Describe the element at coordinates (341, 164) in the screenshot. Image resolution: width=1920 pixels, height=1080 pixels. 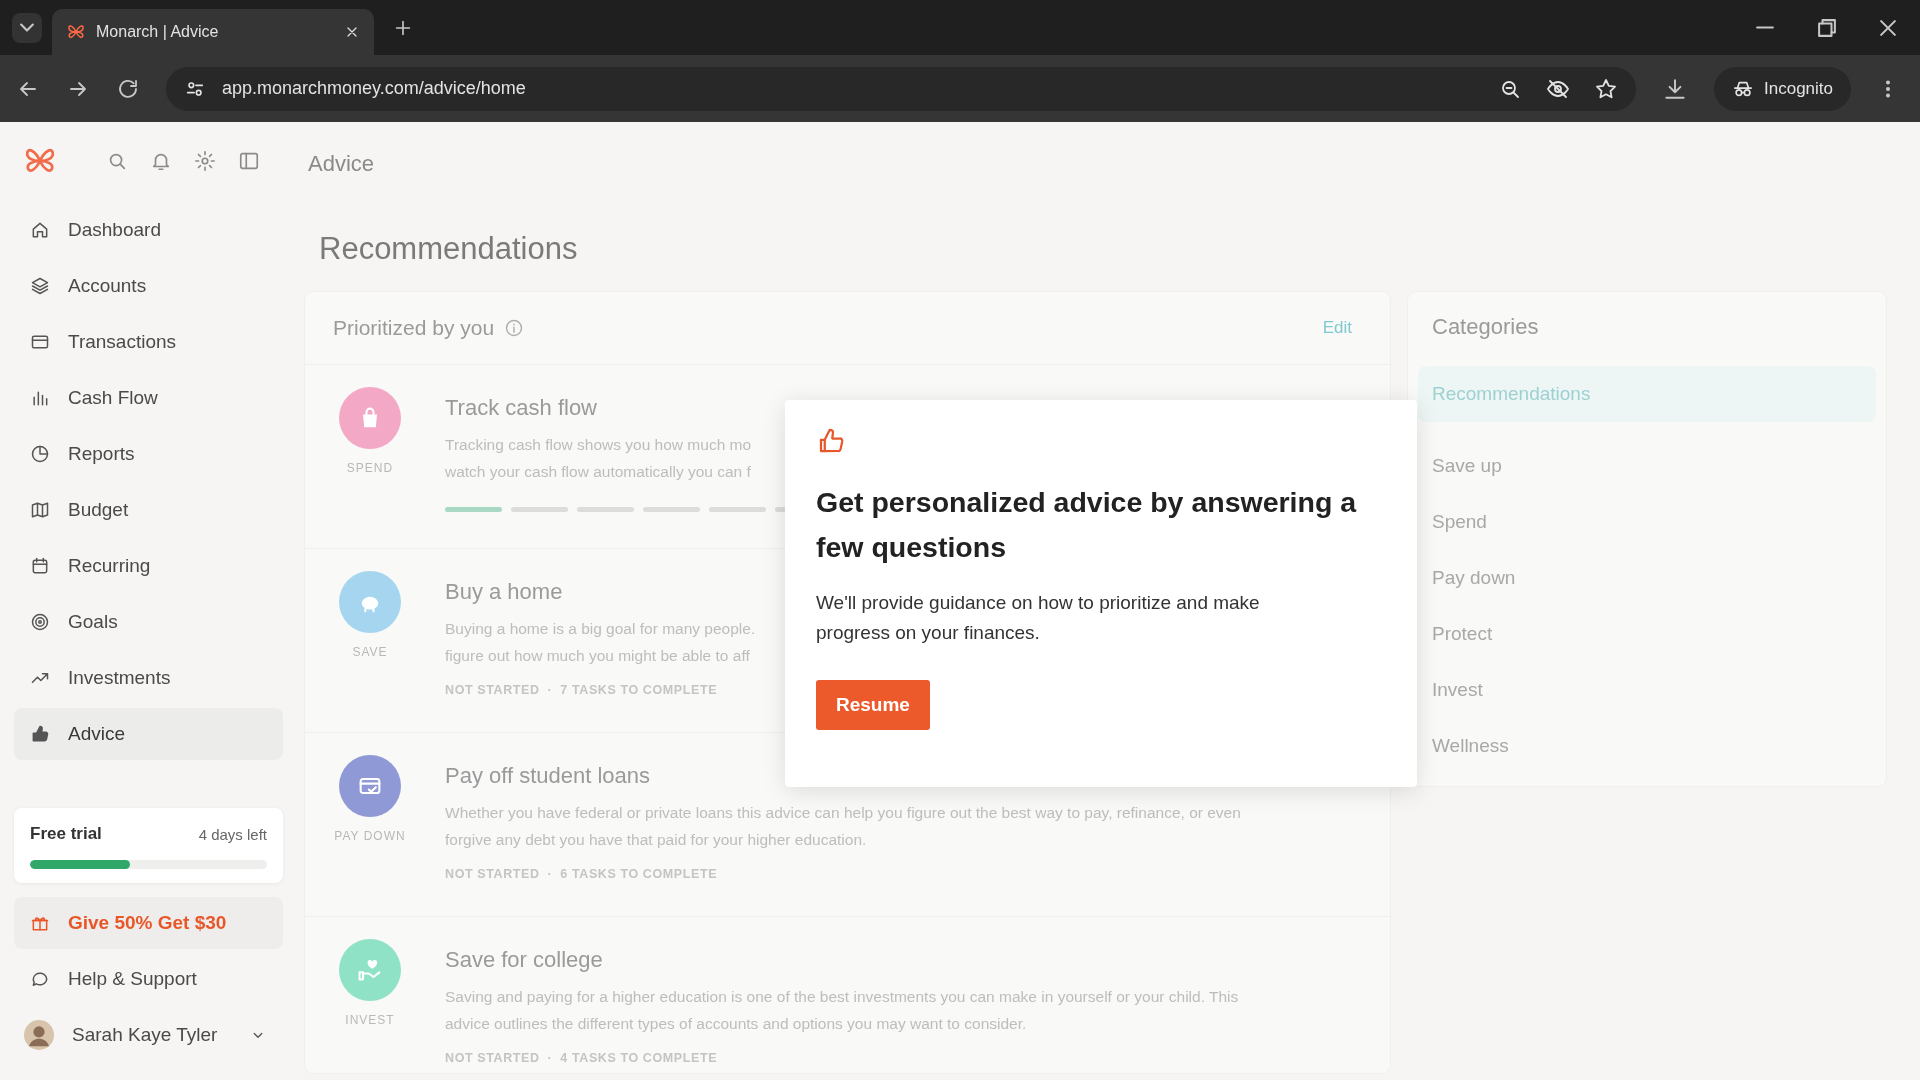
I see `page-title: Advice` at that location.